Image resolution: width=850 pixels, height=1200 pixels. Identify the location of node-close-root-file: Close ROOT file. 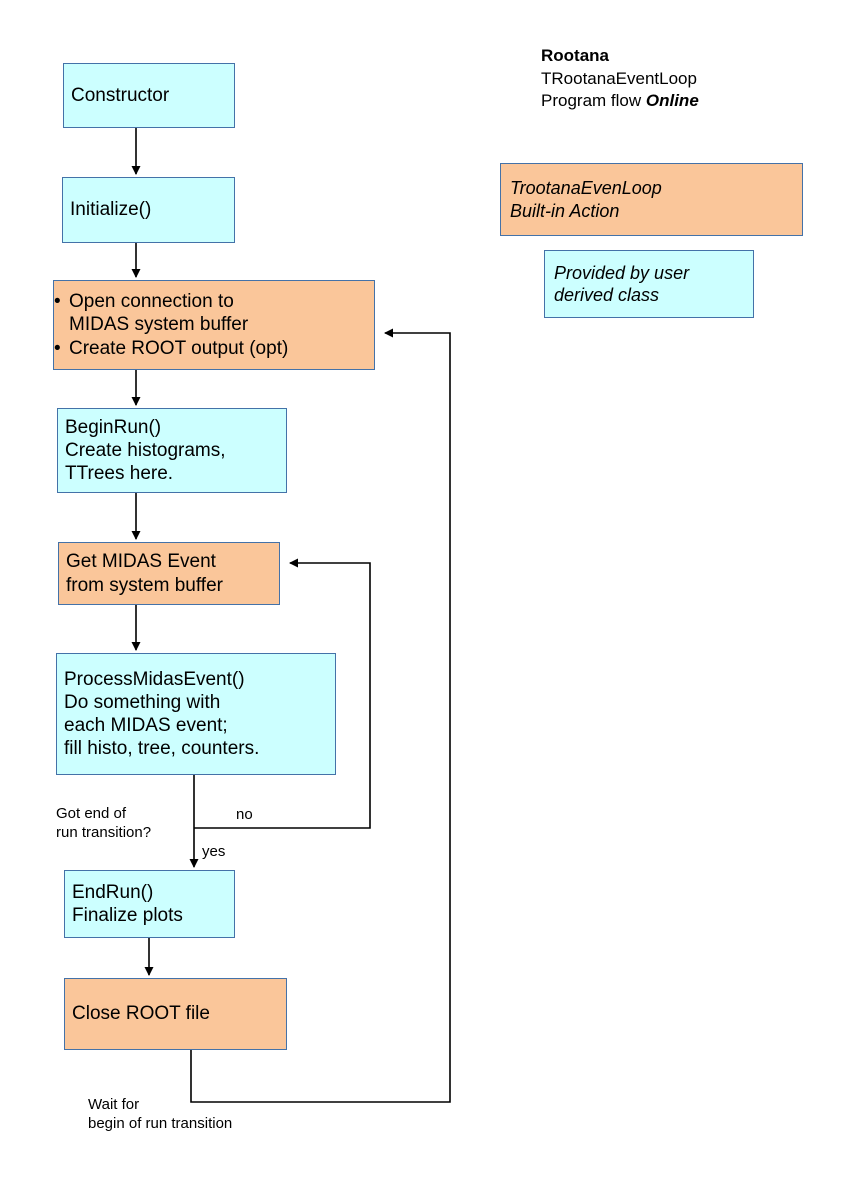
(175, 1014).